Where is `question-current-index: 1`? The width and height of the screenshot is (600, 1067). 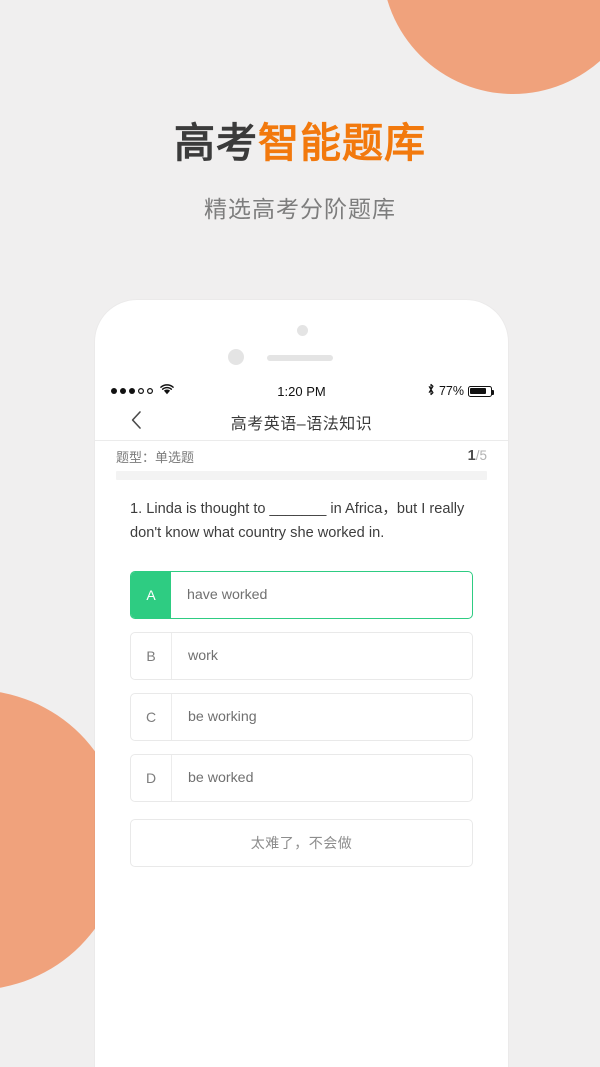
question-current-index: 1 is located at coordinates (471, 456).